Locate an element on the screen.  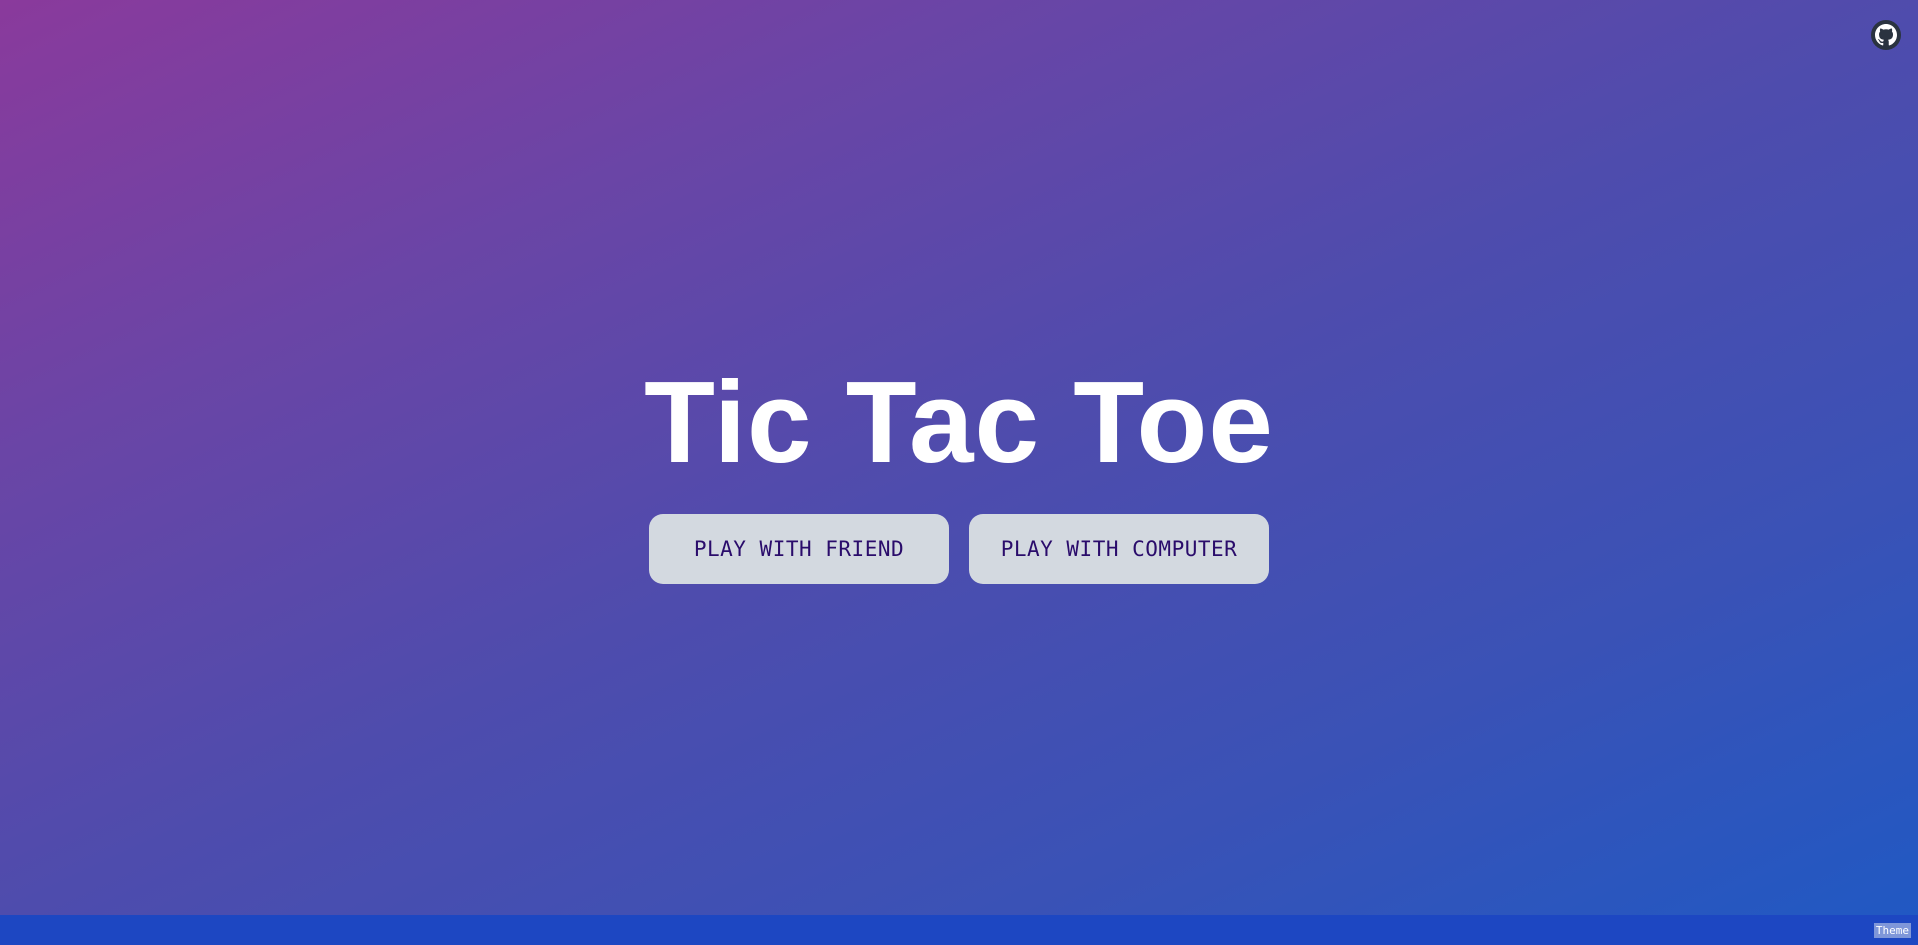
page-title: Tic Tac Toe is located at coordinates (959, 422).